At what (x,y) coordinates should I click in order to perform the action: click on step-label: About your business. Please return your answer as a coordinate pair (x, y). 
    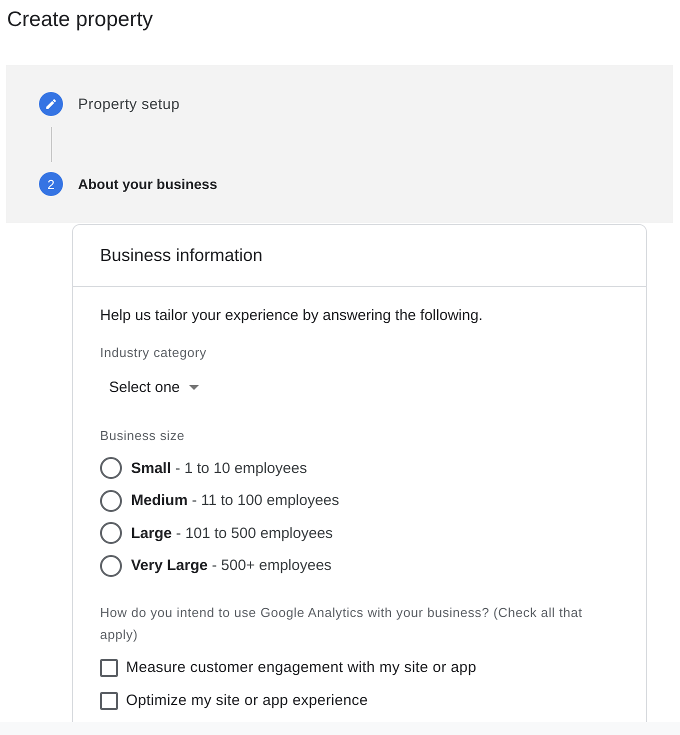
    Looking at the image, I should click on (148, 184).